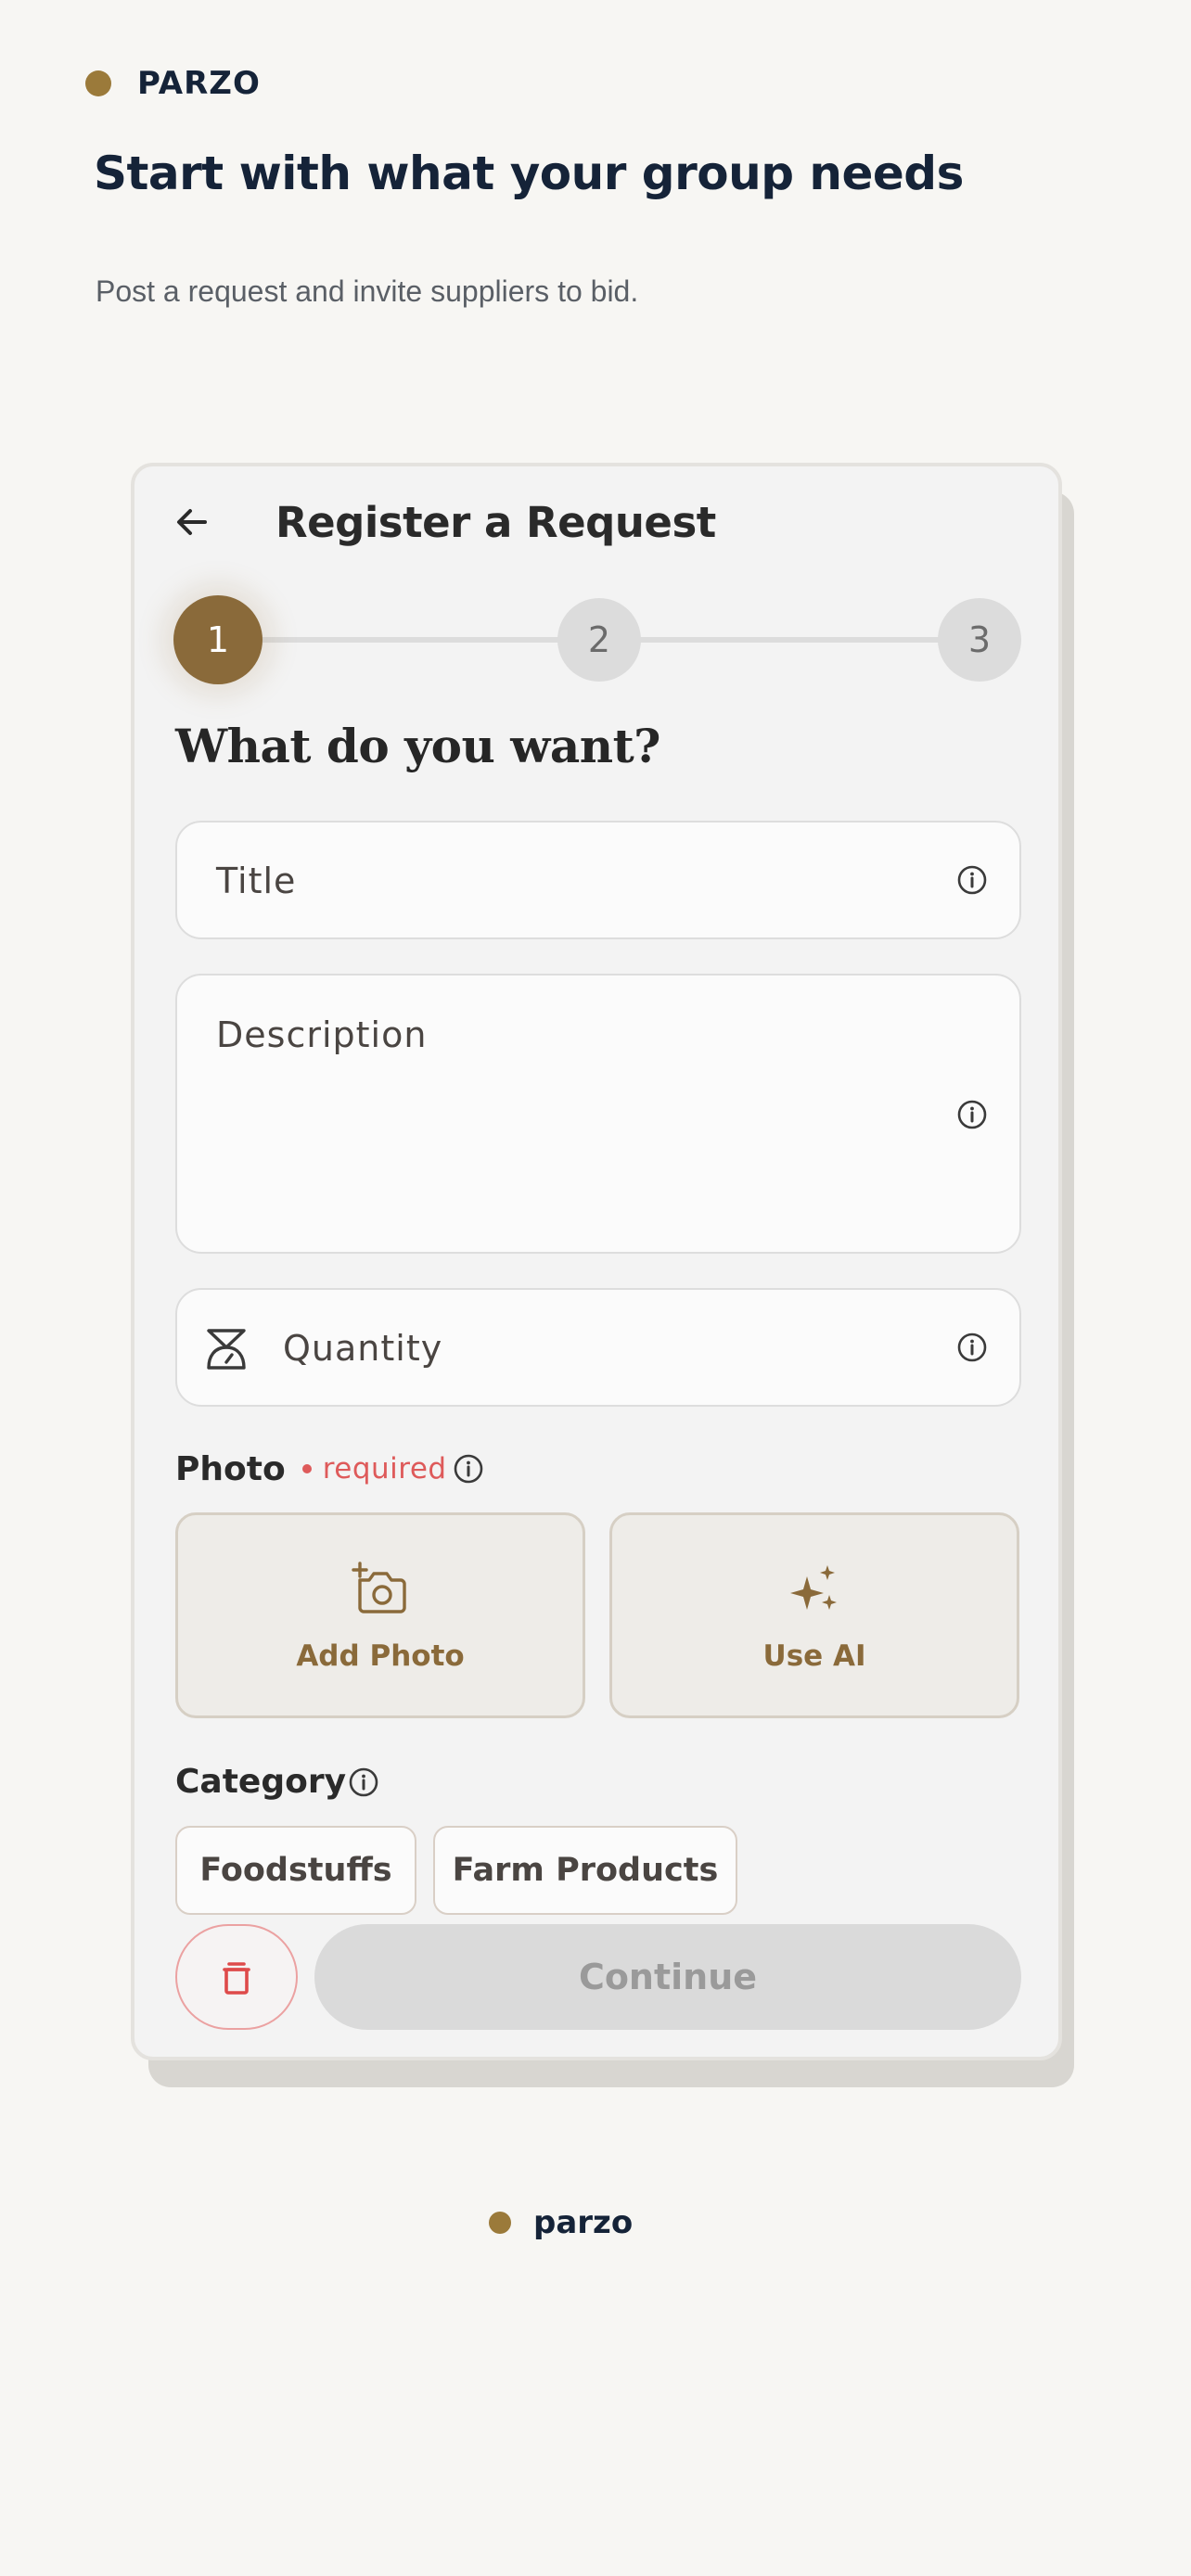 This screenshot has height=2576, width=1191. What do you see at coordinates (380, 1615) in the screenshot?
I see `add-photo-button: Add Photo` at bounding box center [380, 1615].